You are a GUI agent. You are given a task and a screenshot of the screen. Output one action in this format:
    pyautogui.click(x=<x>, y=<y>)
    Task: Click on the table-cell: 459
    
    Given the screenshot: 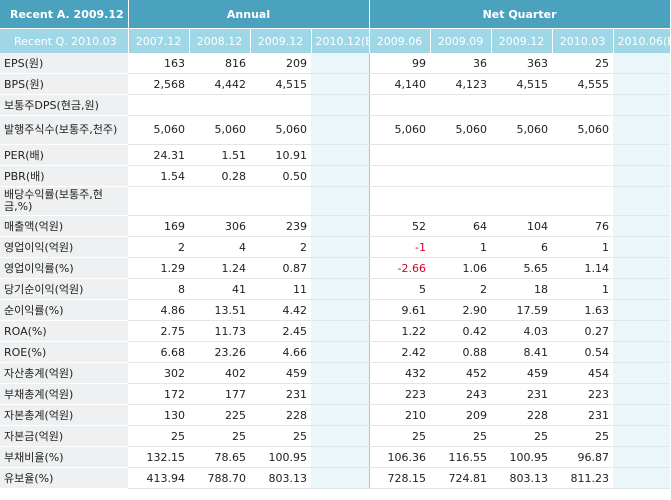 What is the action you would take?
    pyautogui.click(x=280, y=373)
    